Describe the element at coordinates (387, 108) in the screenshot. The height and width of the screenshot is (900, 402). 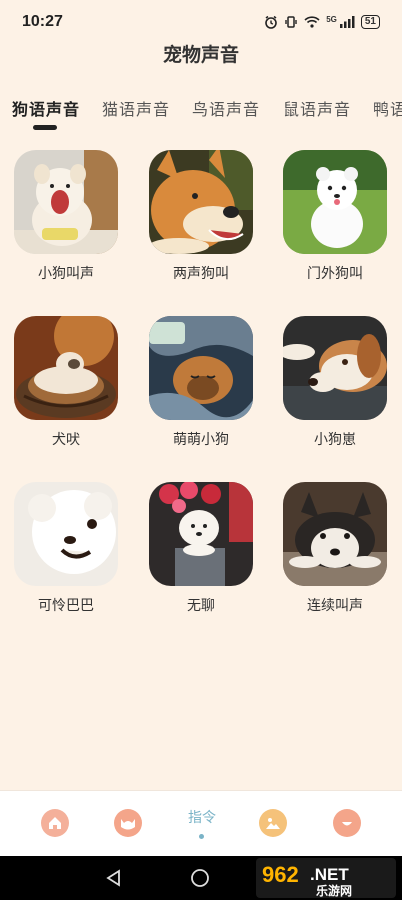
I see `tab-duck: 鸭语` at that location.